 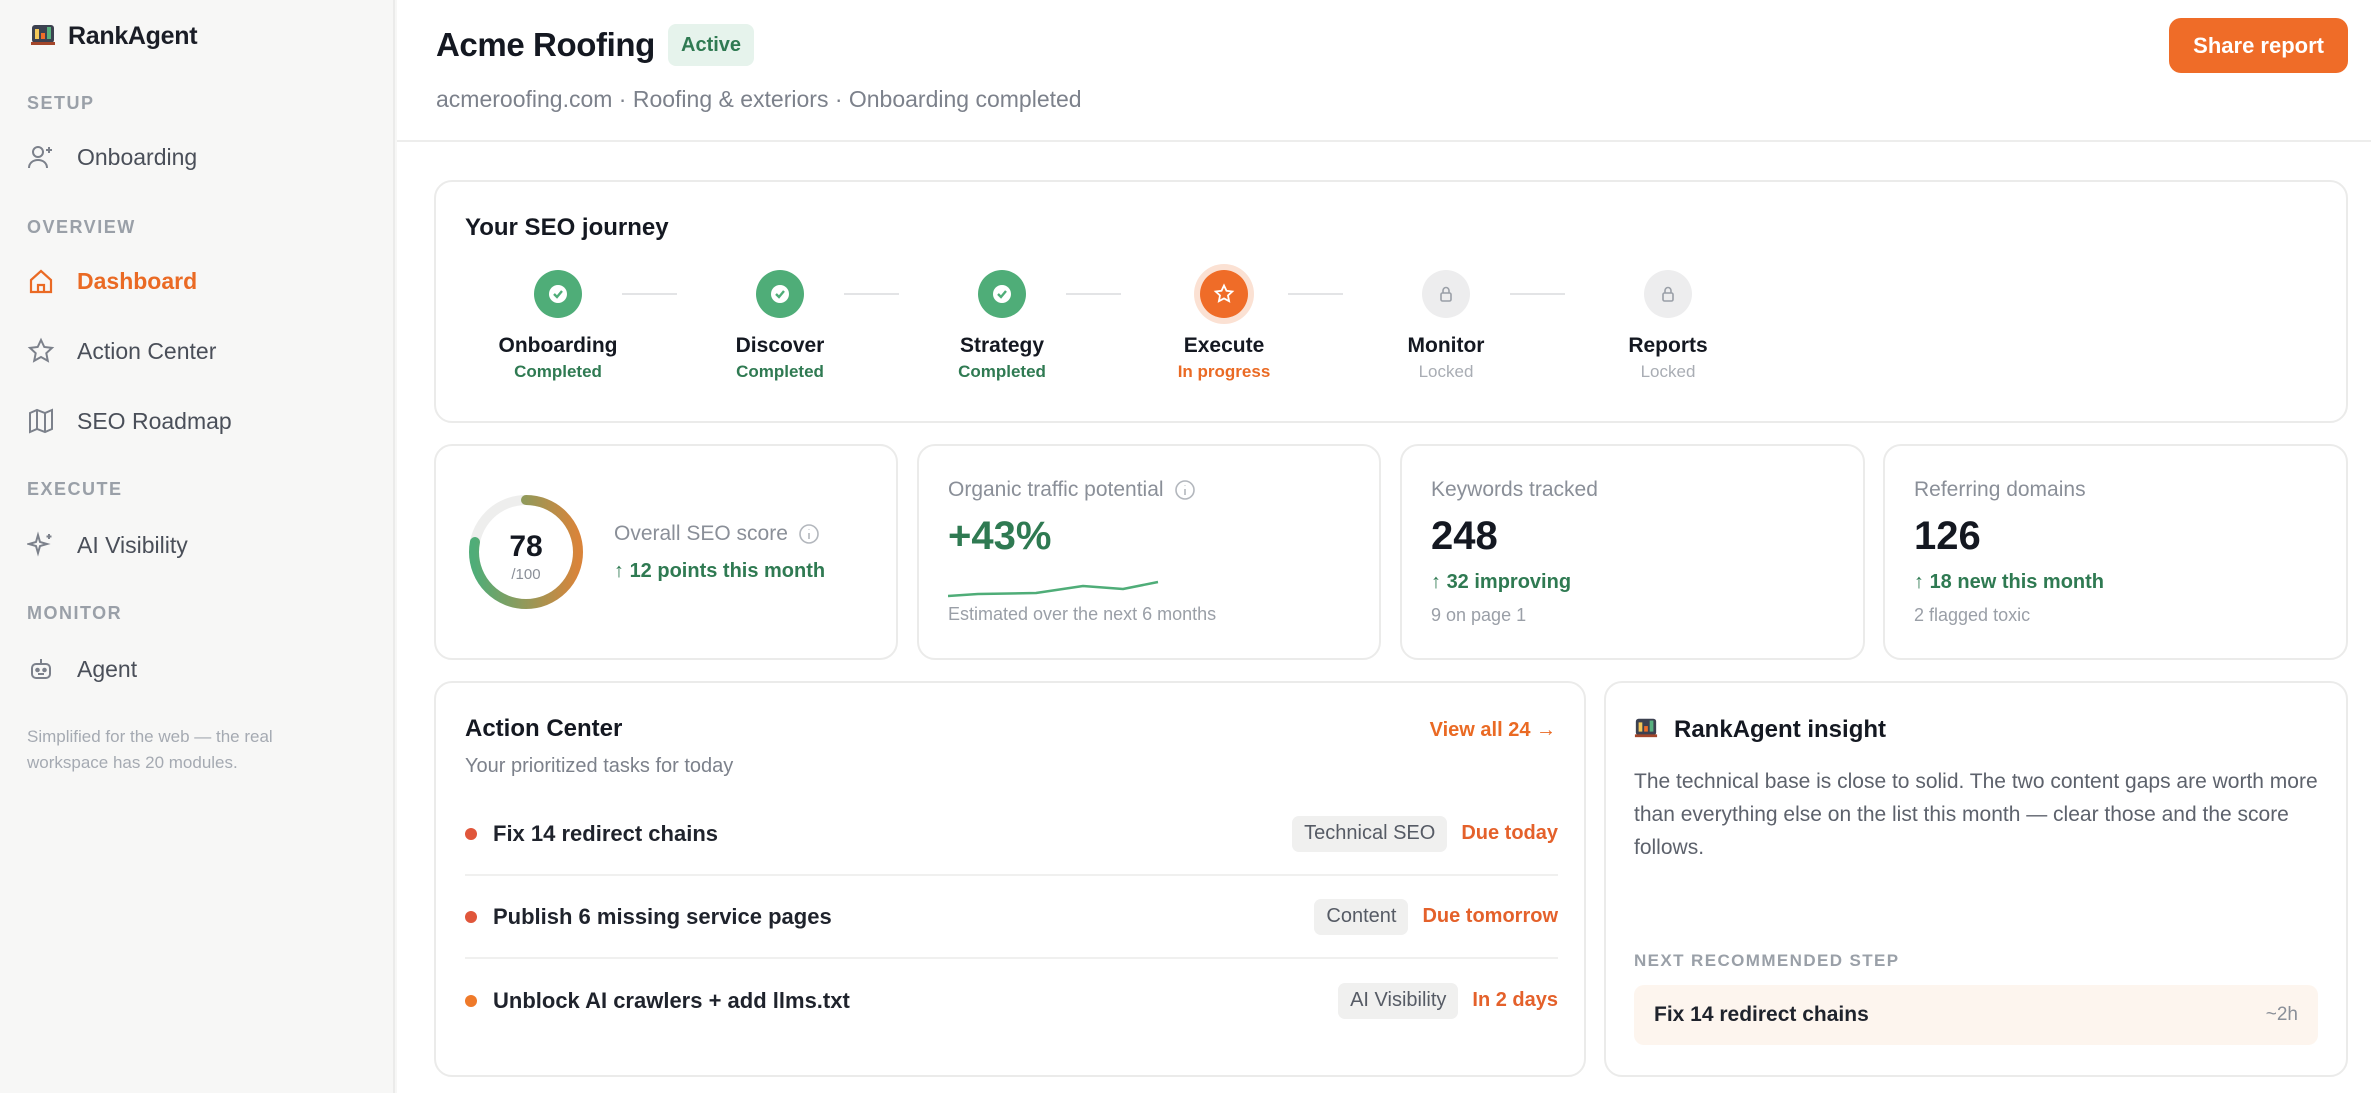 What do you see at coordinates (1947, 536) in the screenshot?
I see `domains-value: 126` at bounding box center [1947, 536].